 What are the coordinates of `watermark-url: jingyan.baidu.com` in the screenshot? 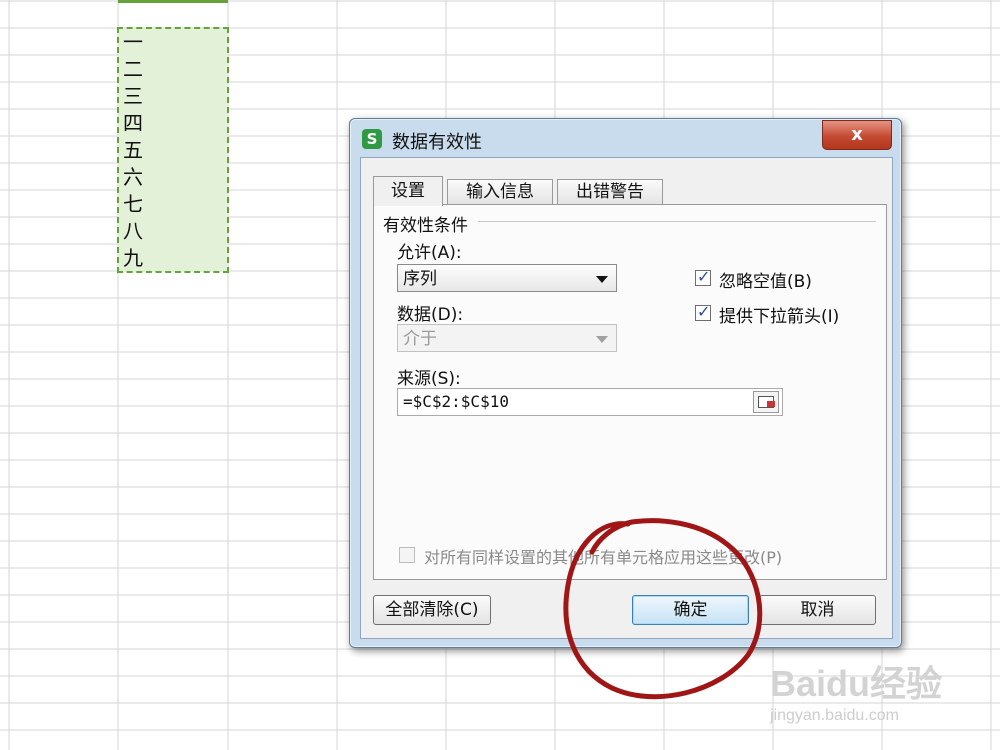 It's located at (834, 715).